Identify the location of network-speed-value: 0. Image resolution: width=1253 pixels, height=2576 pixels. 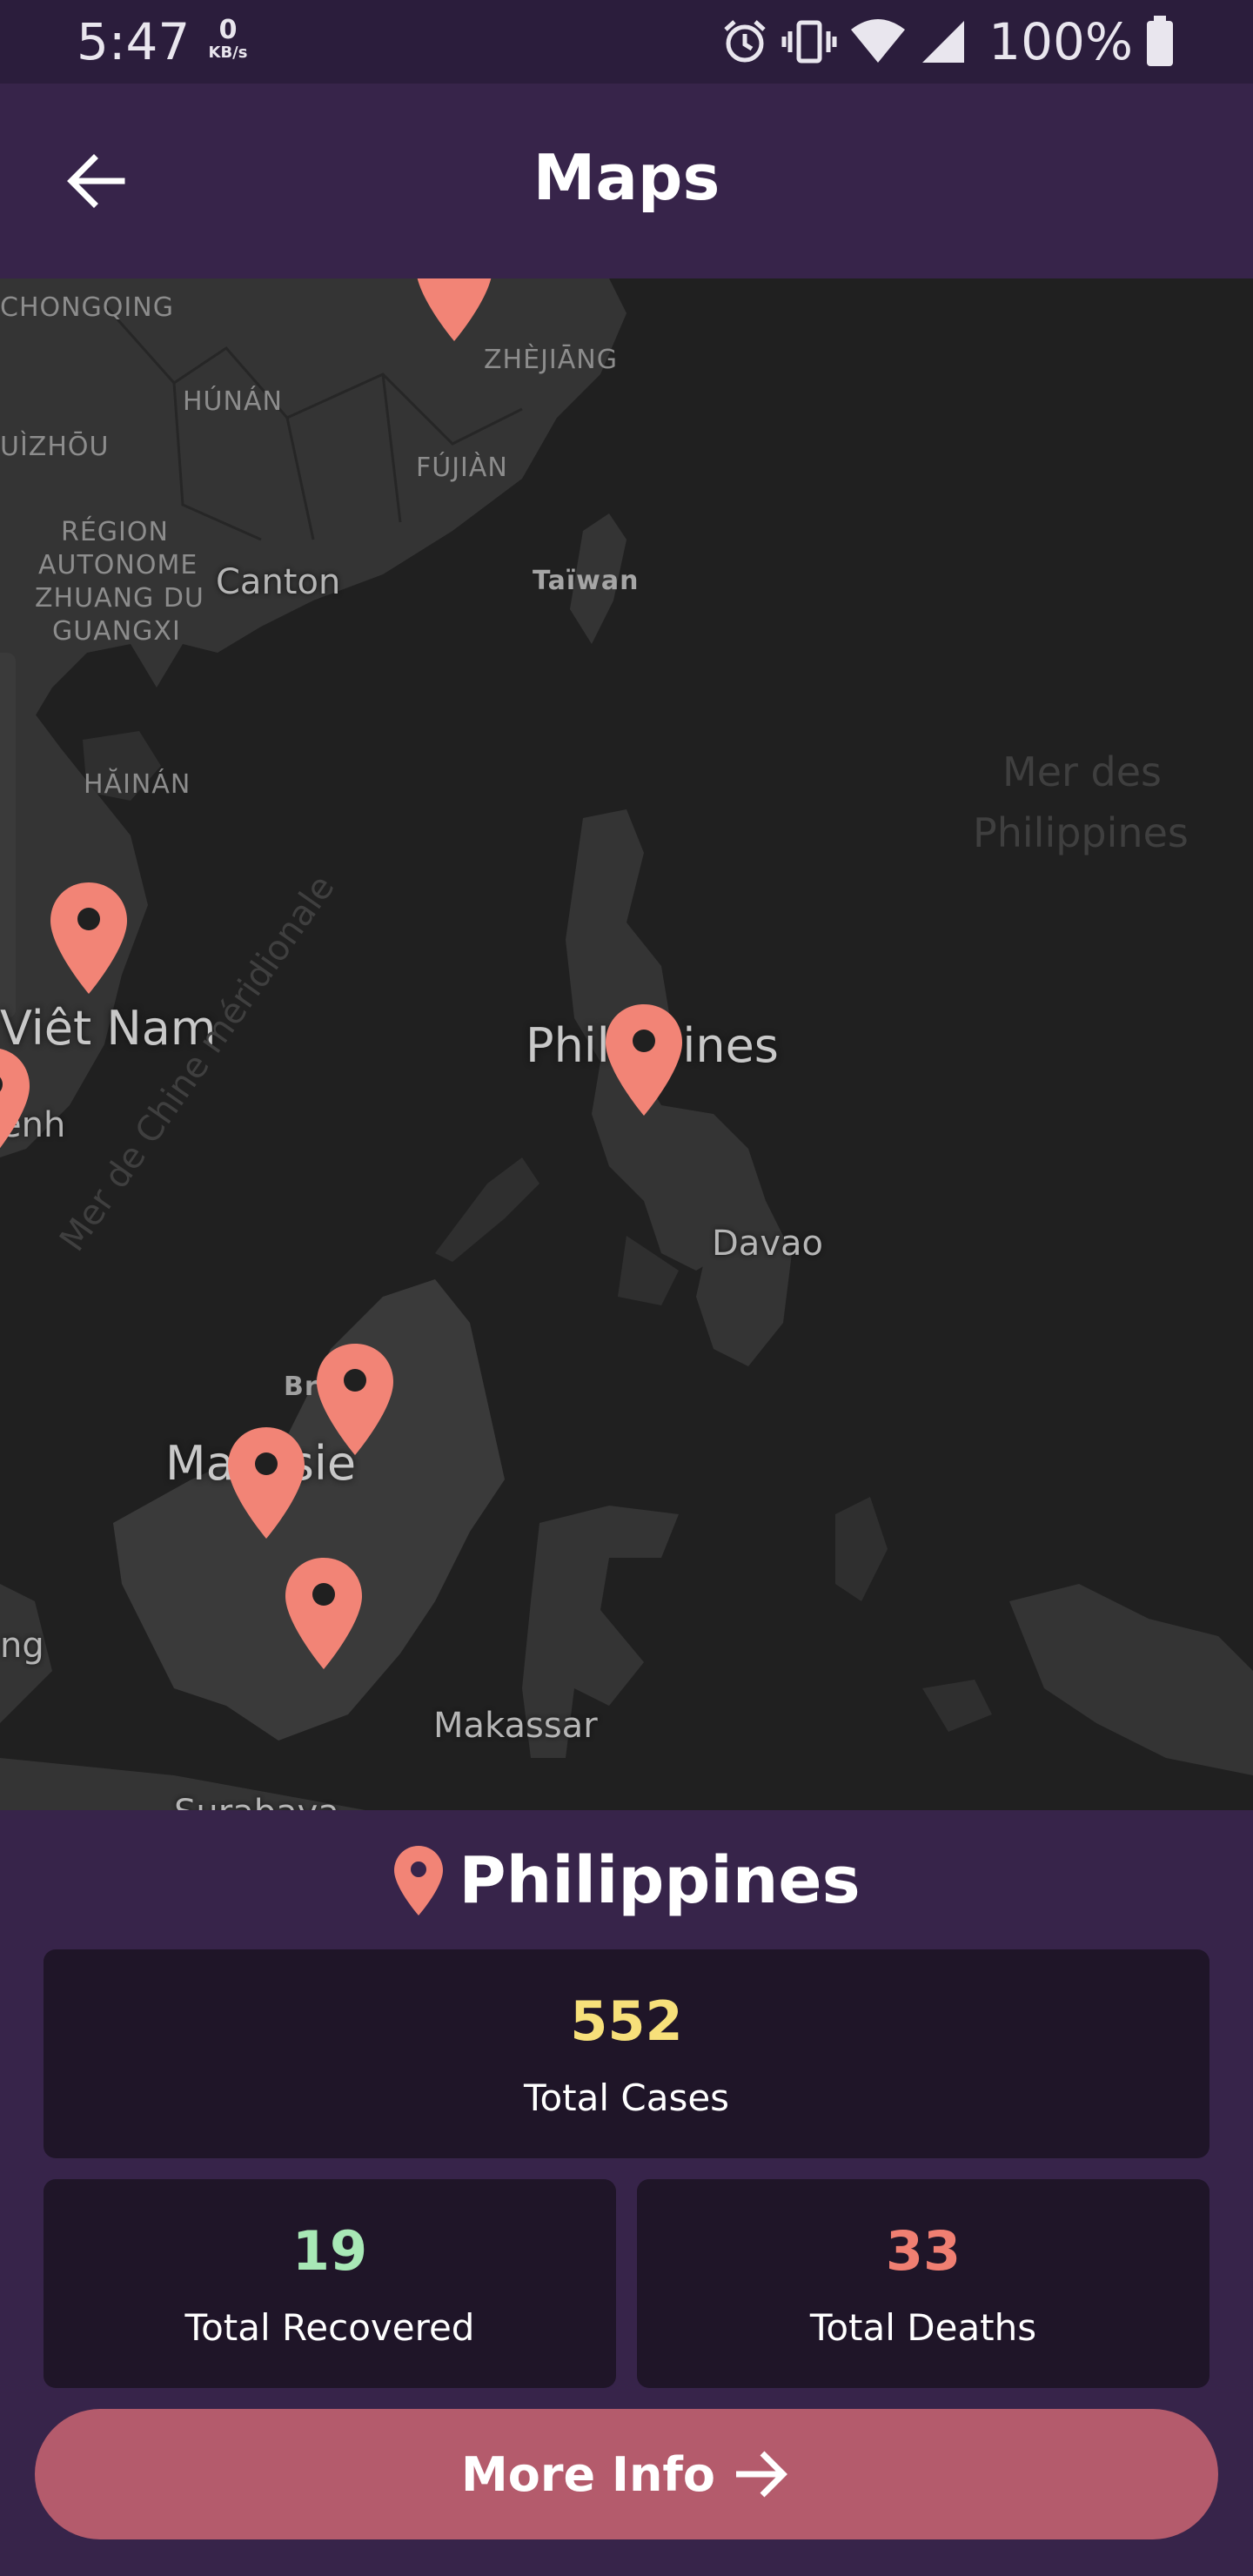
(228, 30).